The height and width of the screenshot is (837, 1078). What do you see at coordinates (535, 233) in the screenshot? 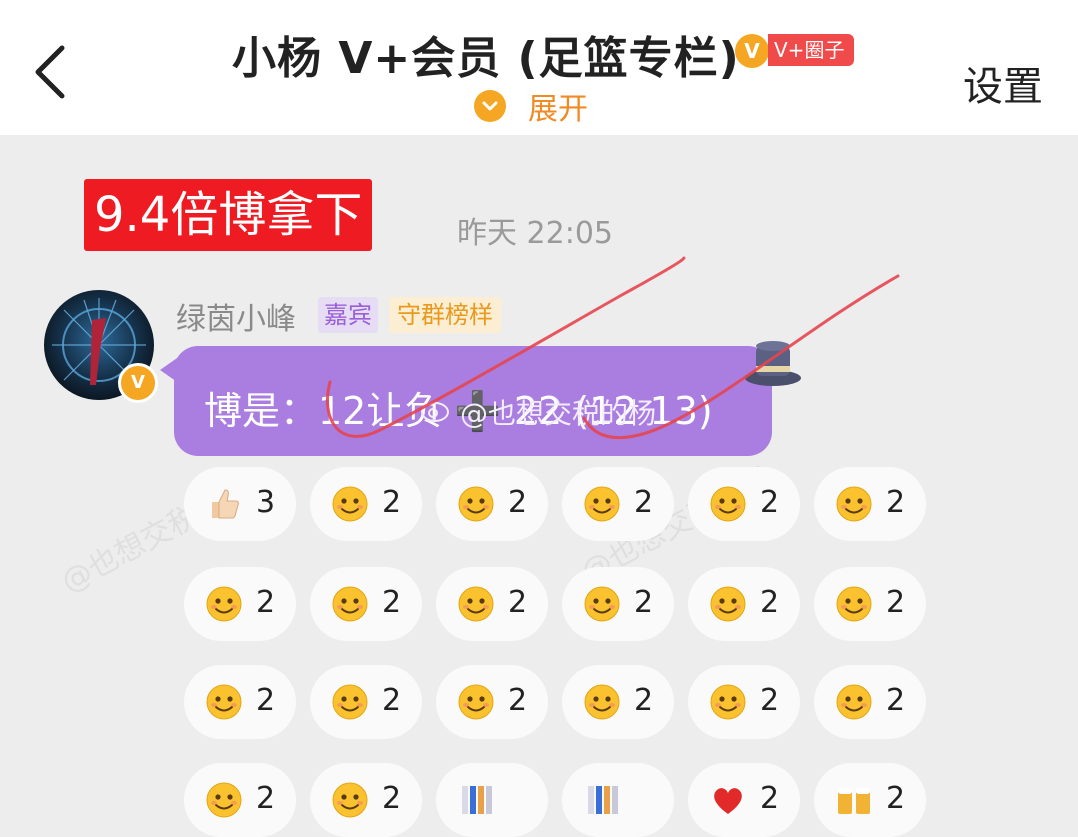
I see `message-timestamp: 昨天 22:05` at bounding box center [535, 233].